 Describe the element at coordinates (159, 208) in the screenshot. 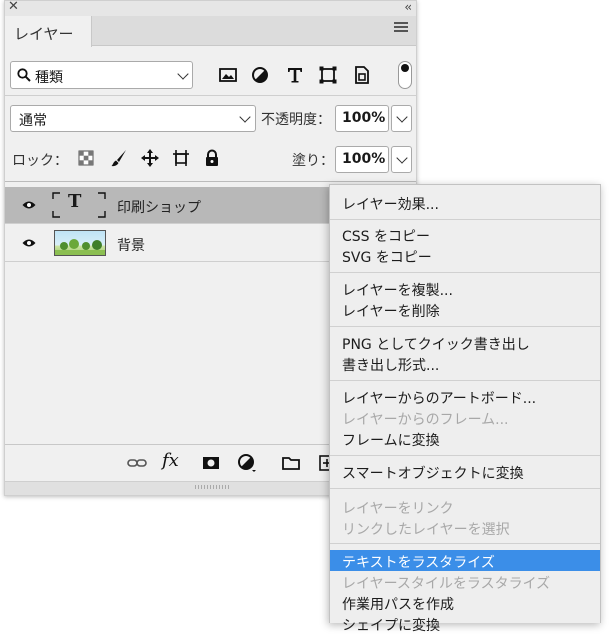

I see `layer-name: 印刷ショップ` at that location.